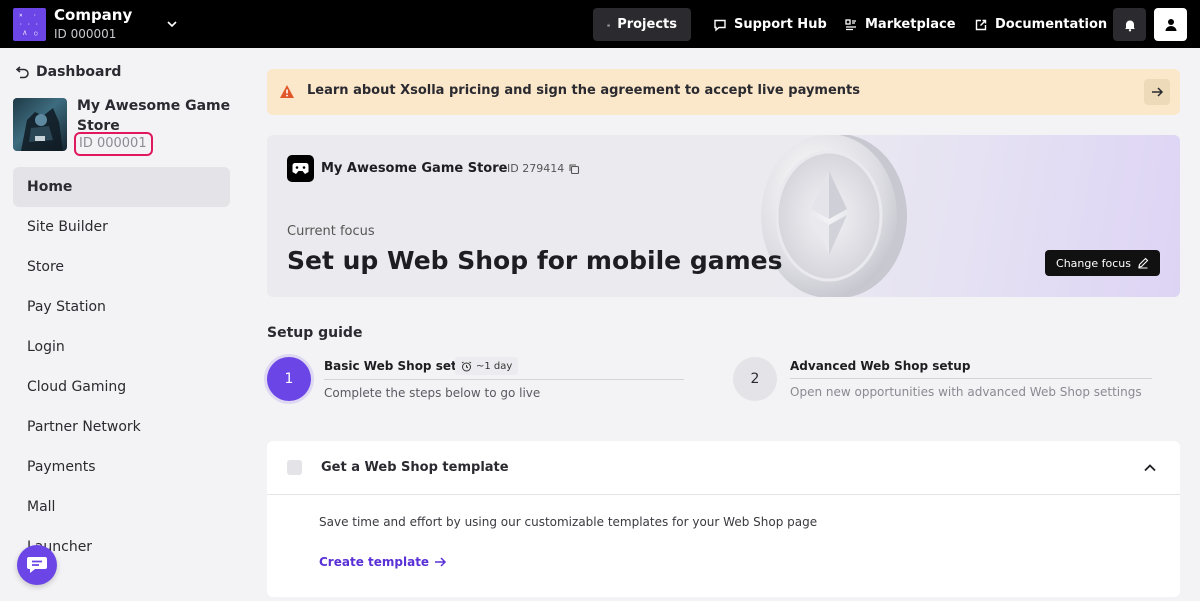 The image size is (1200, 601). What do you see at coordinates (121, 187) in the screenshot?
I see `sidebar-item-home: Home` at bounding box center [121, 187].